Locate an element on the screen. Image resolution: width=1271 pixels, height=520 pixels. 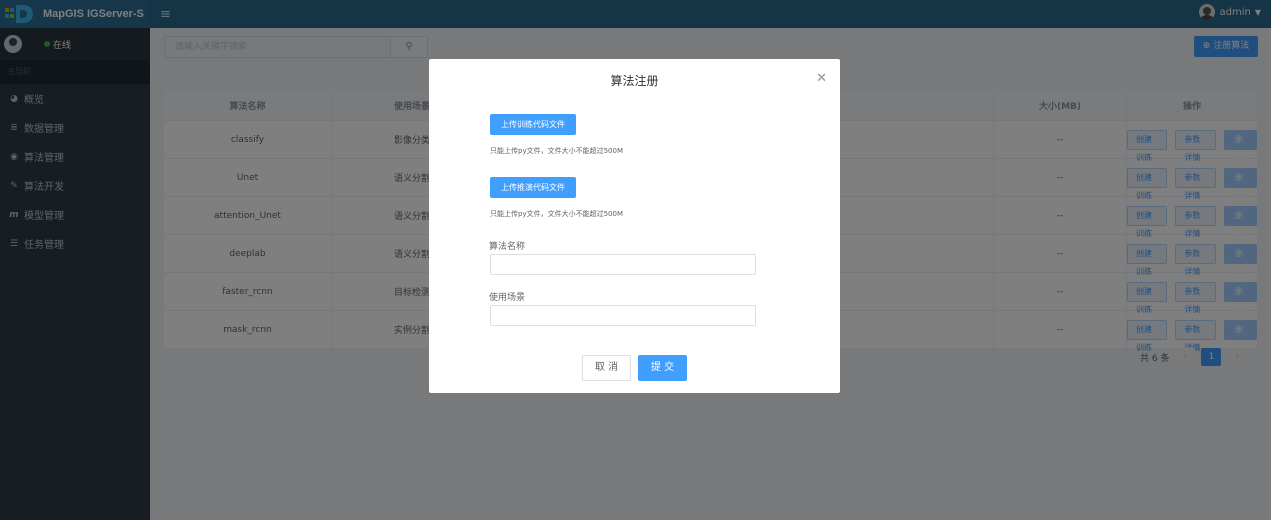
scene-field is located at coordinates (623, 315).